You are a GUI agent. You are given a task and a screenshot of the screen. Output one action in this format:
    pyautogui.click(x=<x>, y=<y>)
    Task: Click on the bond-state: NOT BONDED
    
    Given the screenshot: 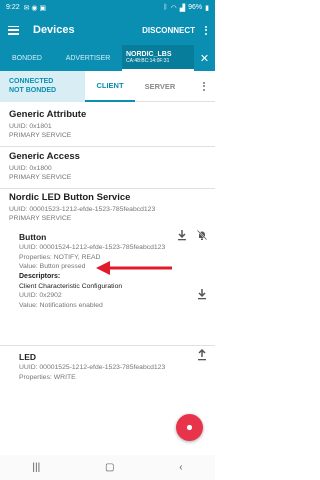 What is the action you would take?
    pyautogui.click(x=33, y=90)
    